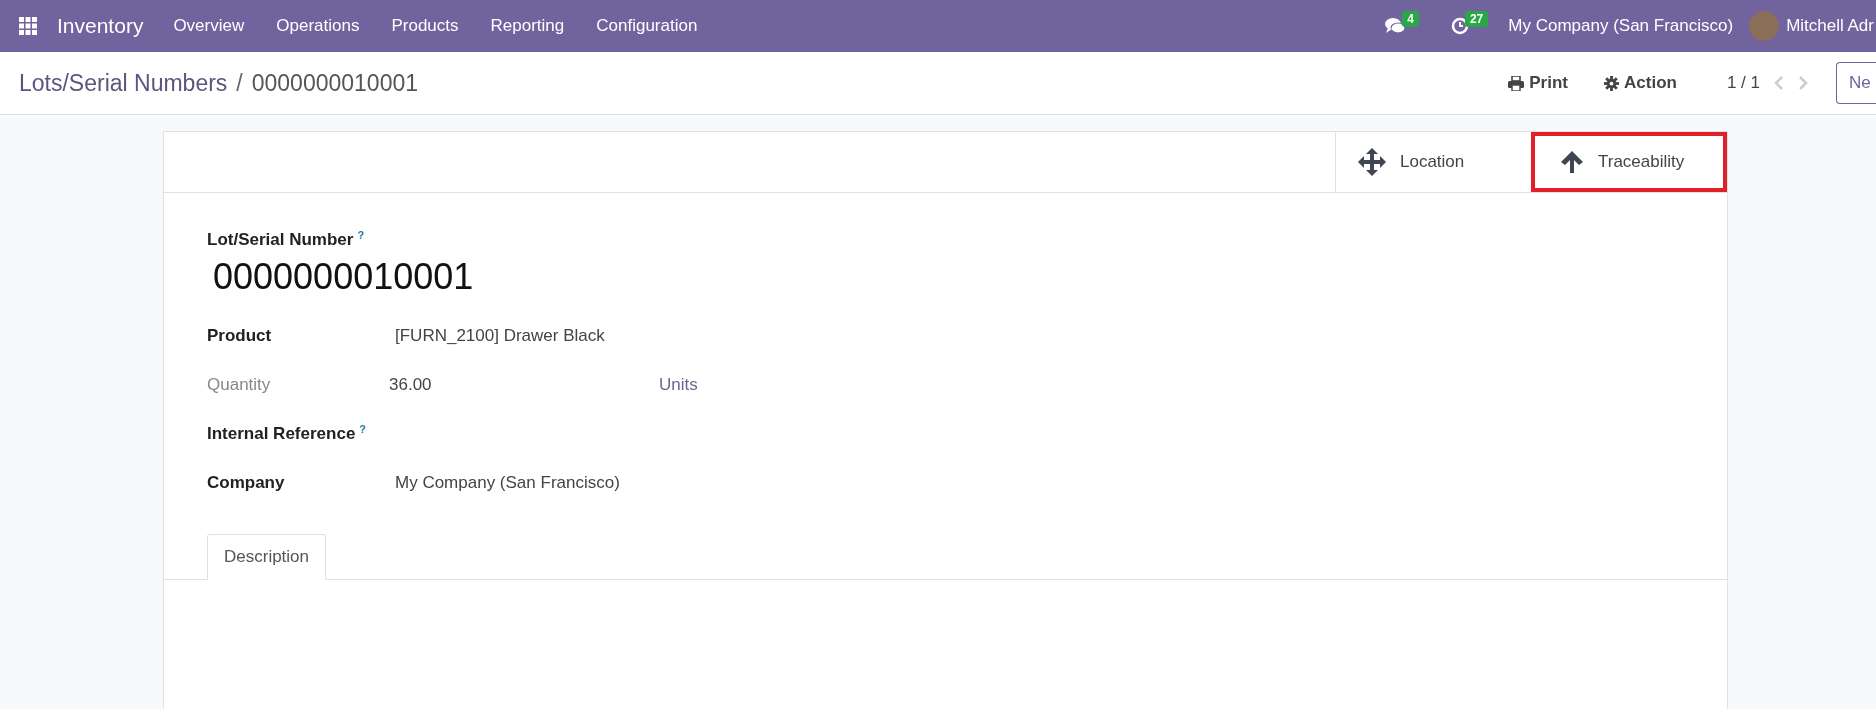 The width and height of the screenshot is (1876, 709). Describe the element at coordinates (100, 26) in the screenshot. I see `app-name: Inventory` at that location.